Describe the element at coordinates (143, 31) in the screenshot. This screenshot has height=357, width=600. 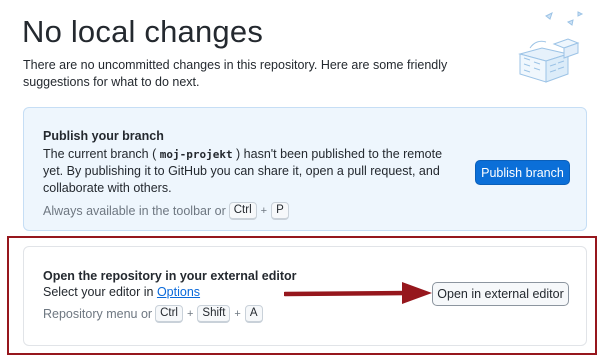
I see `page-title: No local changes` at that location.